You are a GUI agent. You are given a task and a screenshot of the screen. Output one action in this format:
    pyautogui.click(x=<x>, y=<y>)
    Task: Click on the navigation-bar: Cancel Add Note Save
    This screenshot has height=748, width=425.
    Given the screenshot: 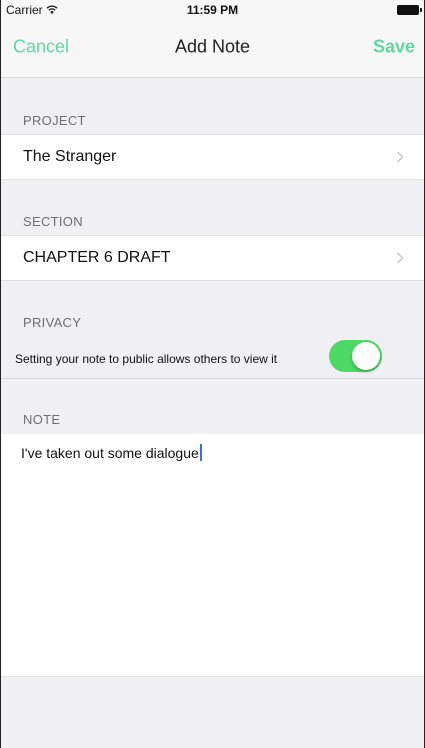 What is the action you would take?
    pyautogui.click(x=212, y=49)
    